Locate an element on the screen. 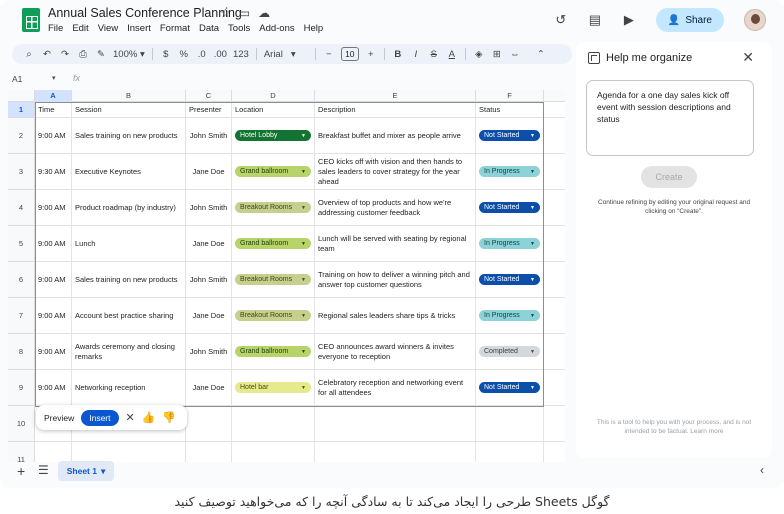 The width and height of the screenshot is (784, 514). location-dropdown-chip: Grand ballroom ▼ is located at coordinates (273, 351).